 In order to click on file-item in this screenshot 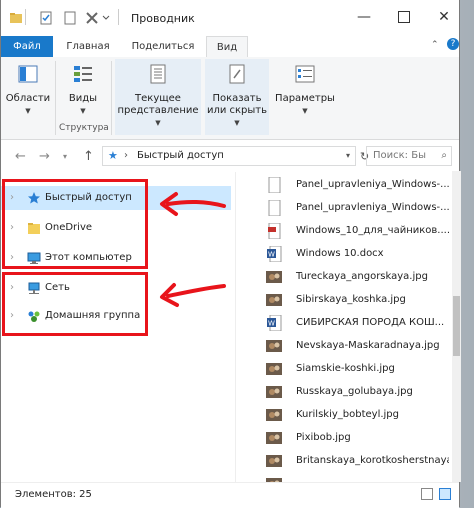, I will do `click(354, 477)`.